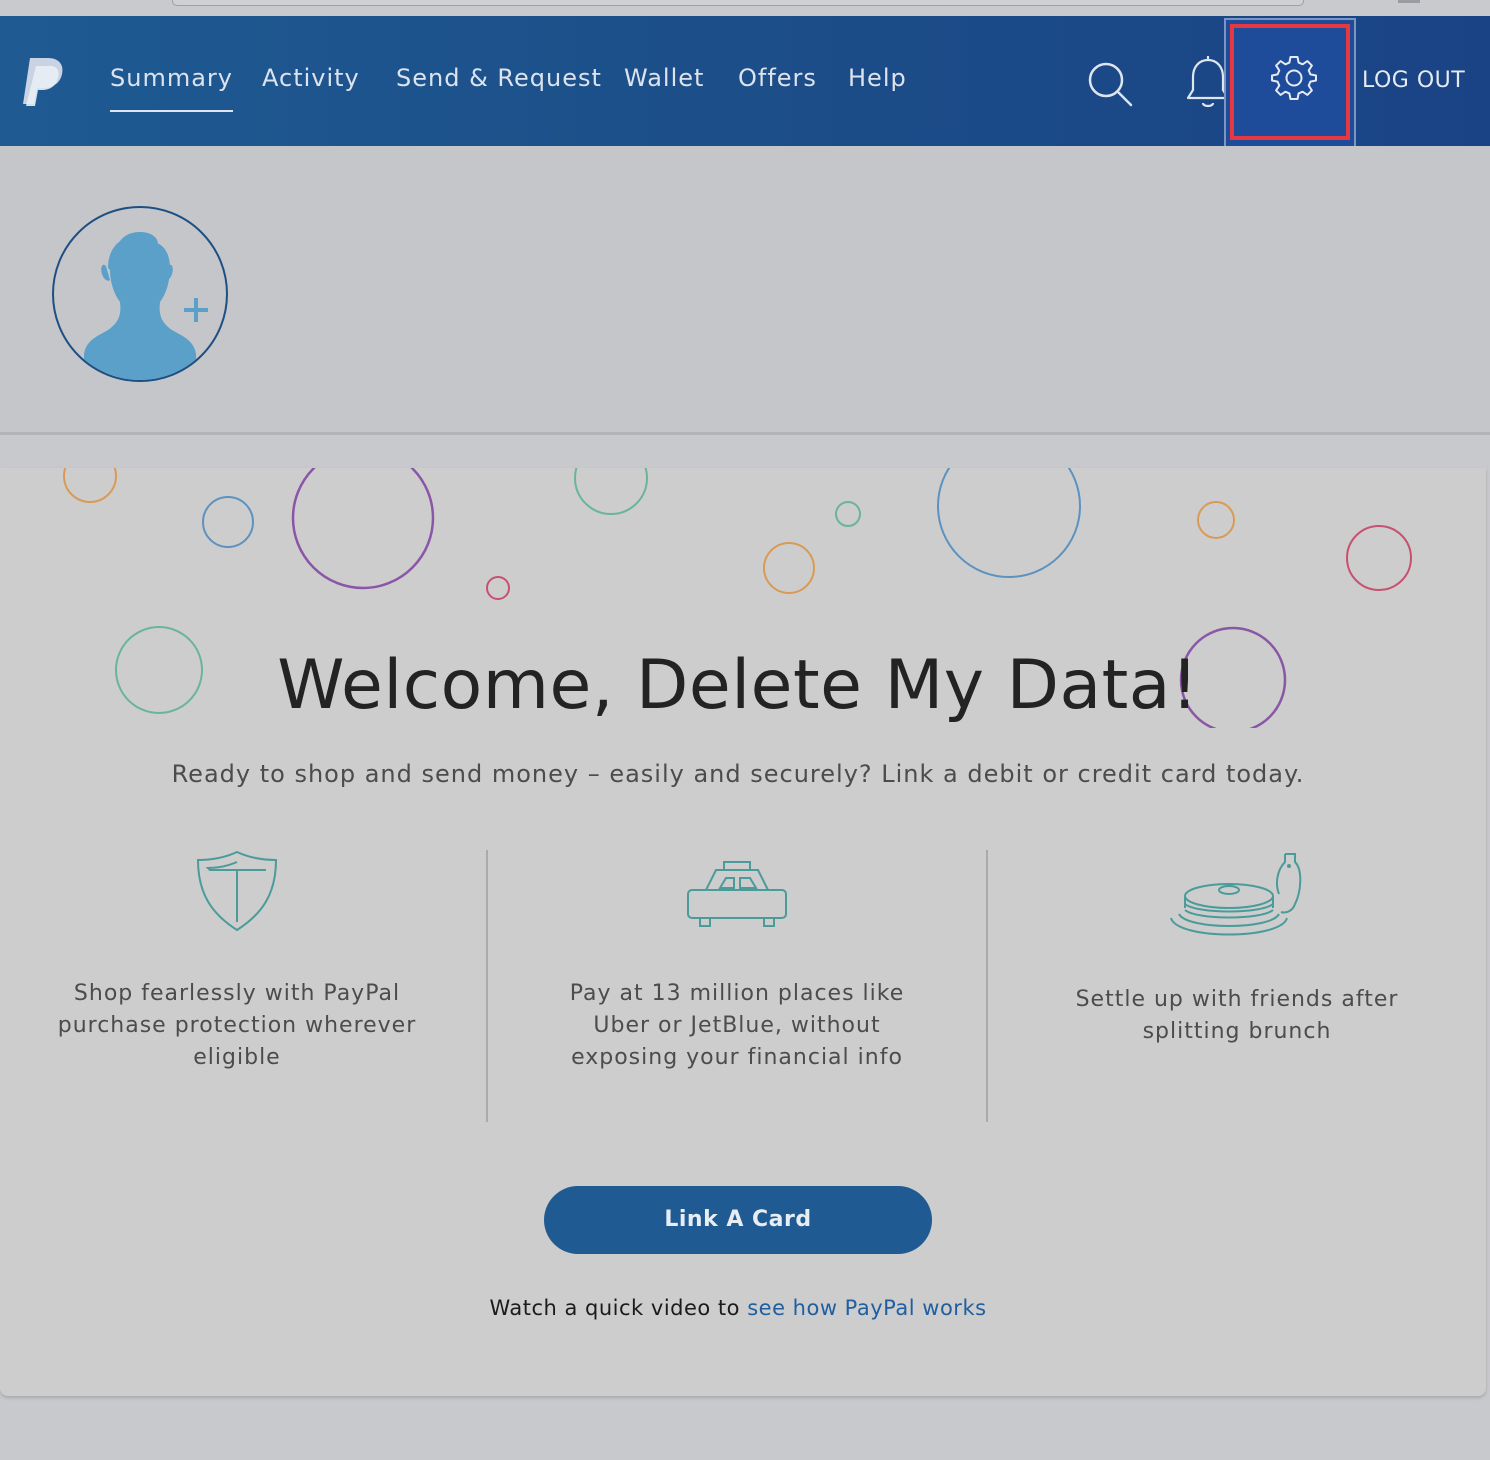 Image resolution: width=1490 pixels, height=1460 pixels. Describe the element at coordinates (311, 81) in the screenshot. I see `nav-activity: Activity` at that location.